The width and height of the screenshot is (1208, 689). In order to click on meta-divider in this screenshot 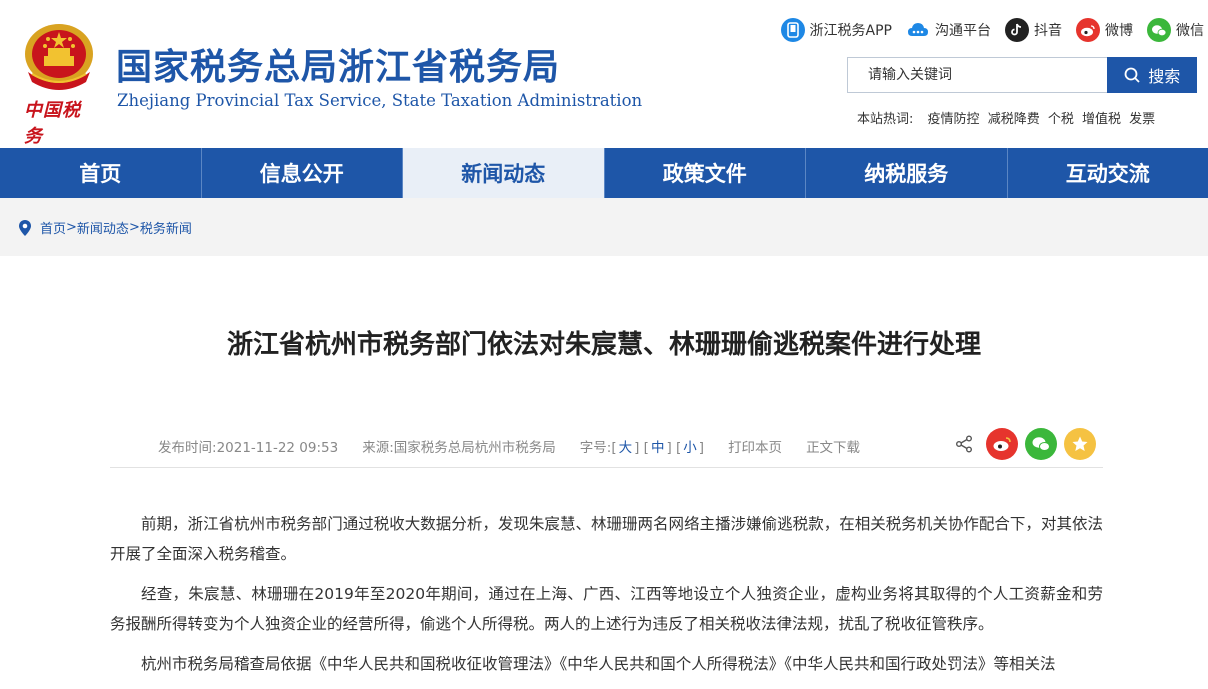, I will do `click(606, 467)`.